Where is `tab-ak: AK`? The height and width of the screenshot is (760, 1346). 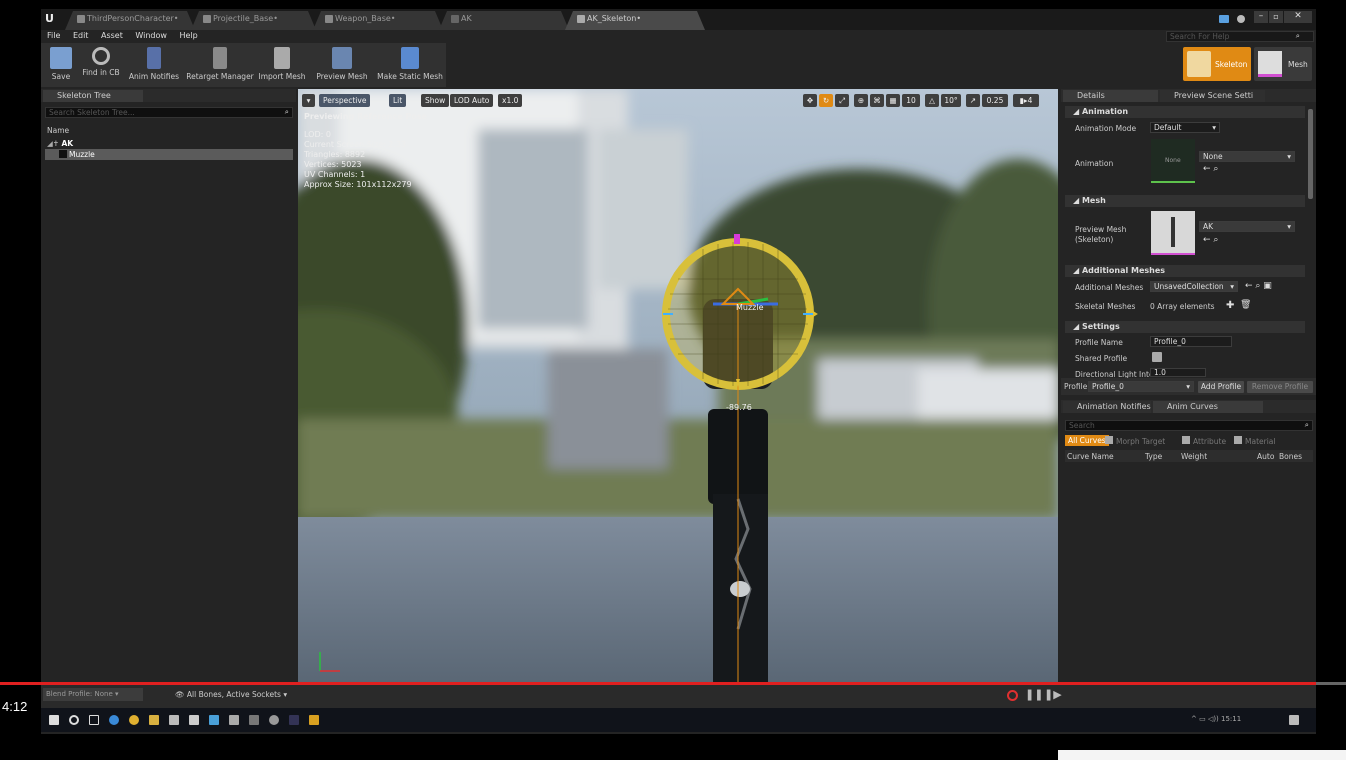 tab-ak: AK is located at coordinates (504, 20).